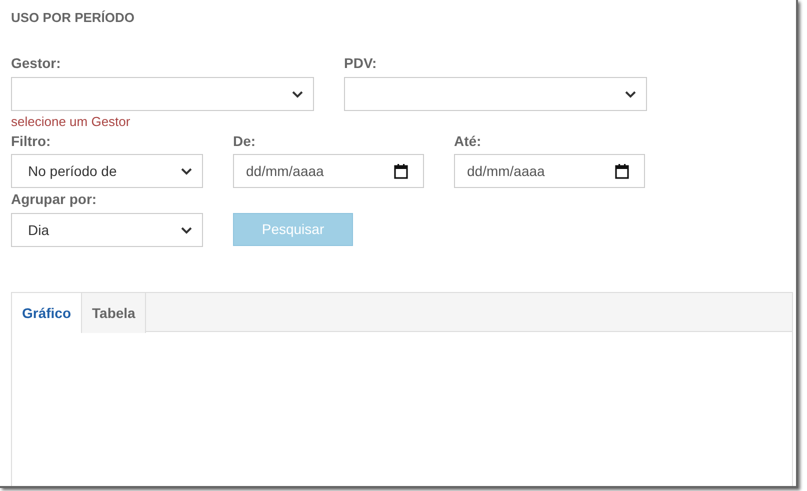  I want to click on tab: Tabela, so click(114, 313).